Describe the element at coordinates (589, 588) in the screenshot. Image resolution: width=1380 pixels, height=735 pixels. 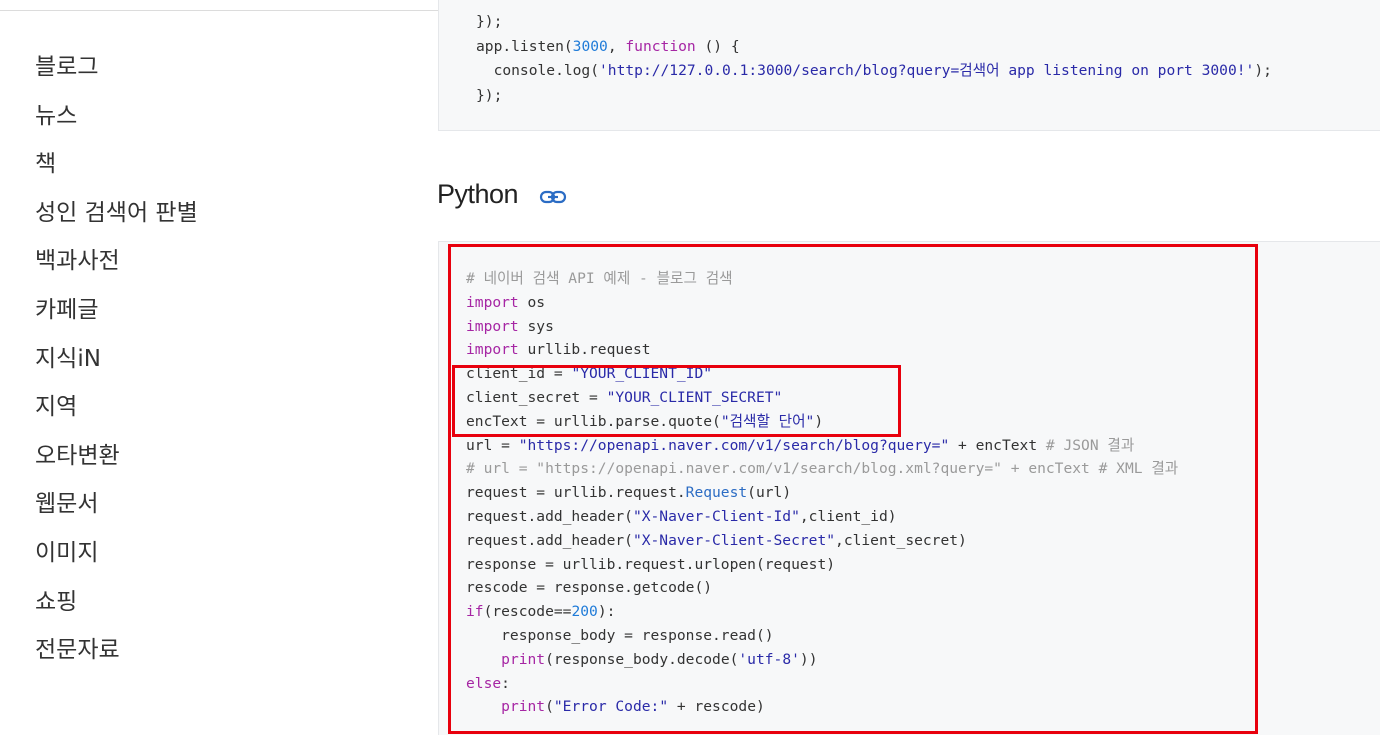
I see `code-line: rescode = response.getcode()` at that location.